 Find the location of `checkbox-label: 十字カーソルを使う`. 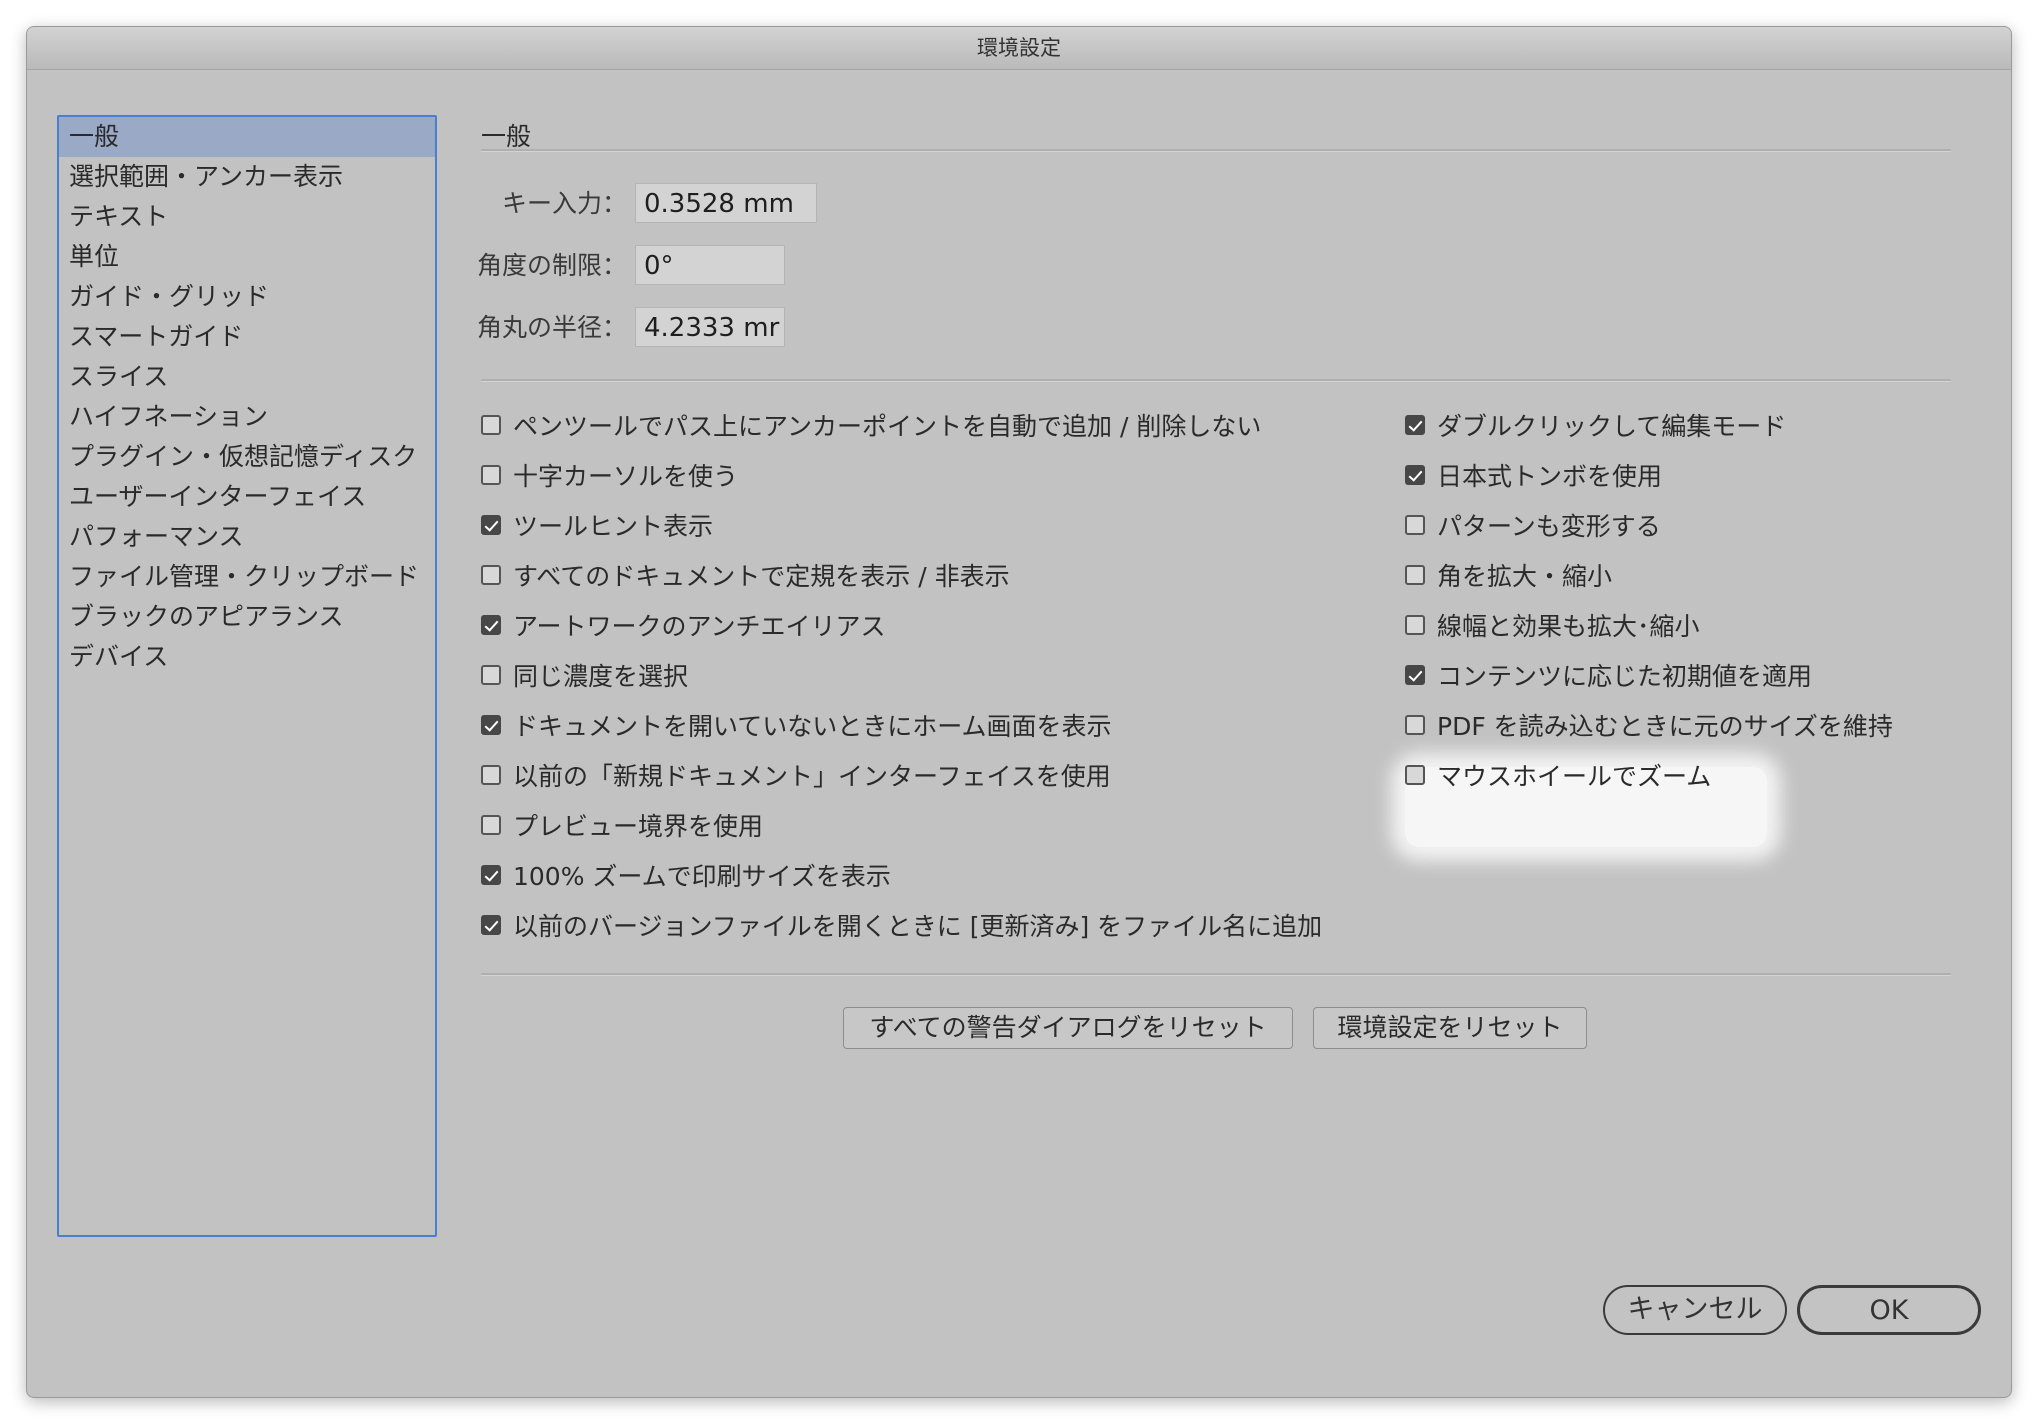

checkbox-label: 十字カーソルを使う is located at coordinates (626, 476).